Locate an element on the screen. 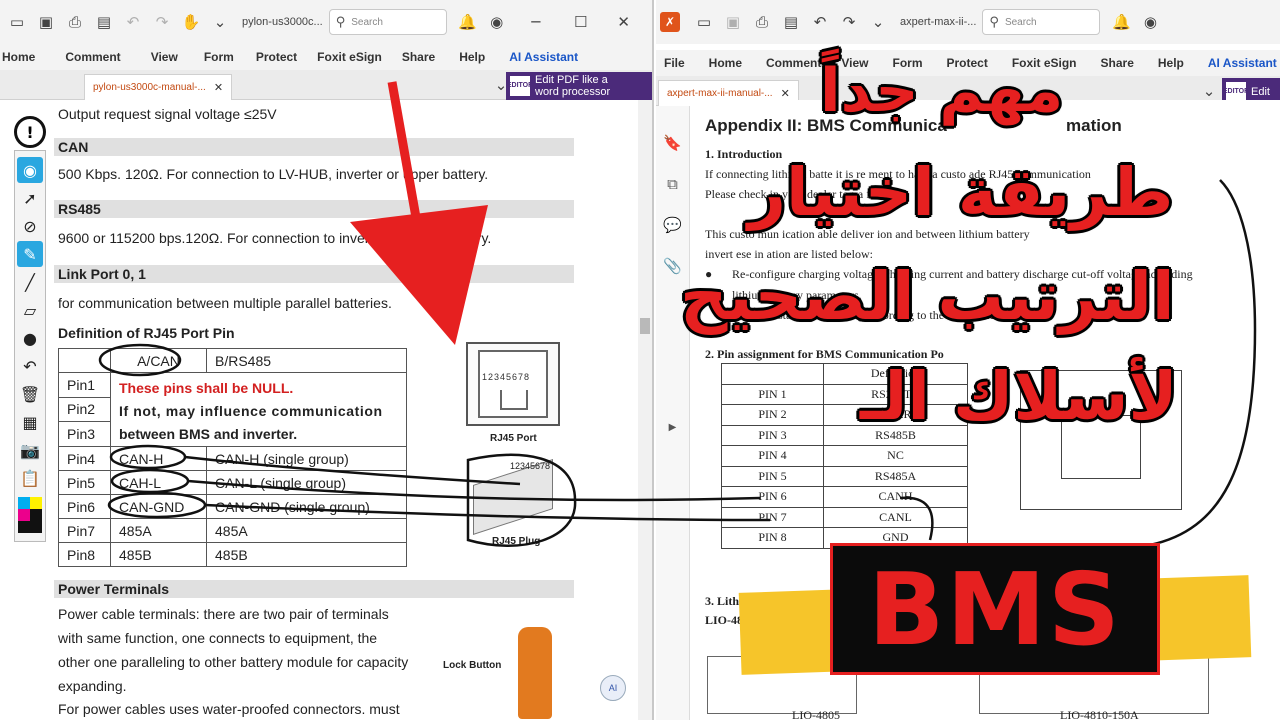  swatch-black is located at coordinates (36, 515).